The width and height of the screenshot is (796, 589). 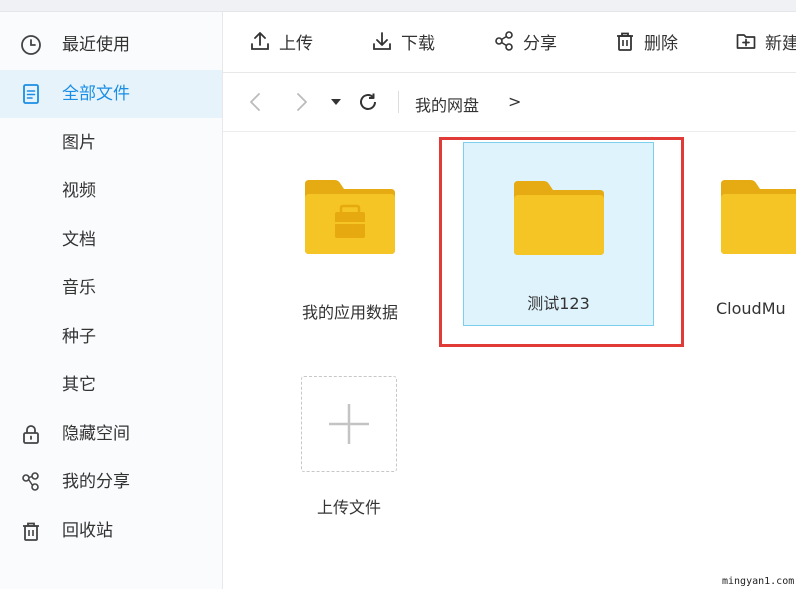 I want to click on back-button, so click(x=255, y=102).